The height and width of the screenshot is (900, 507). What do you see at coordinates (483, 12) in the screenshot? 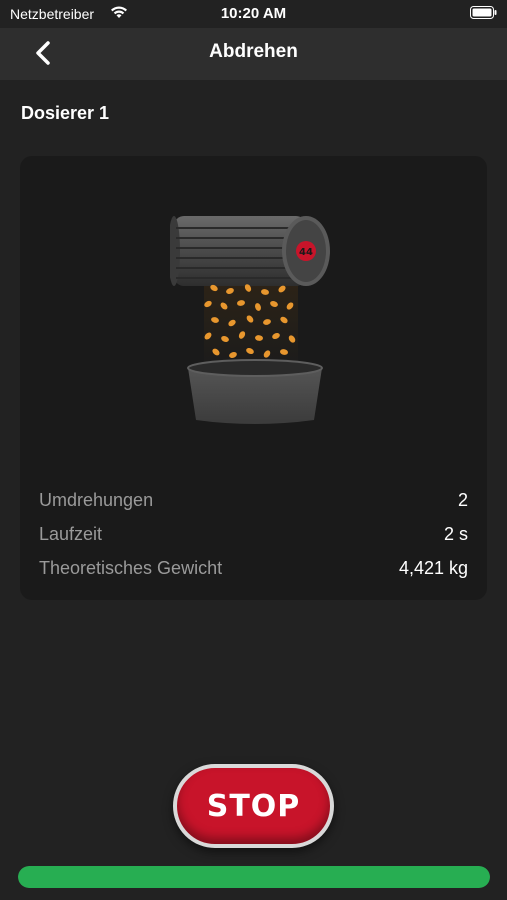
I see `battery-icon` at bounding box center [483, 12].